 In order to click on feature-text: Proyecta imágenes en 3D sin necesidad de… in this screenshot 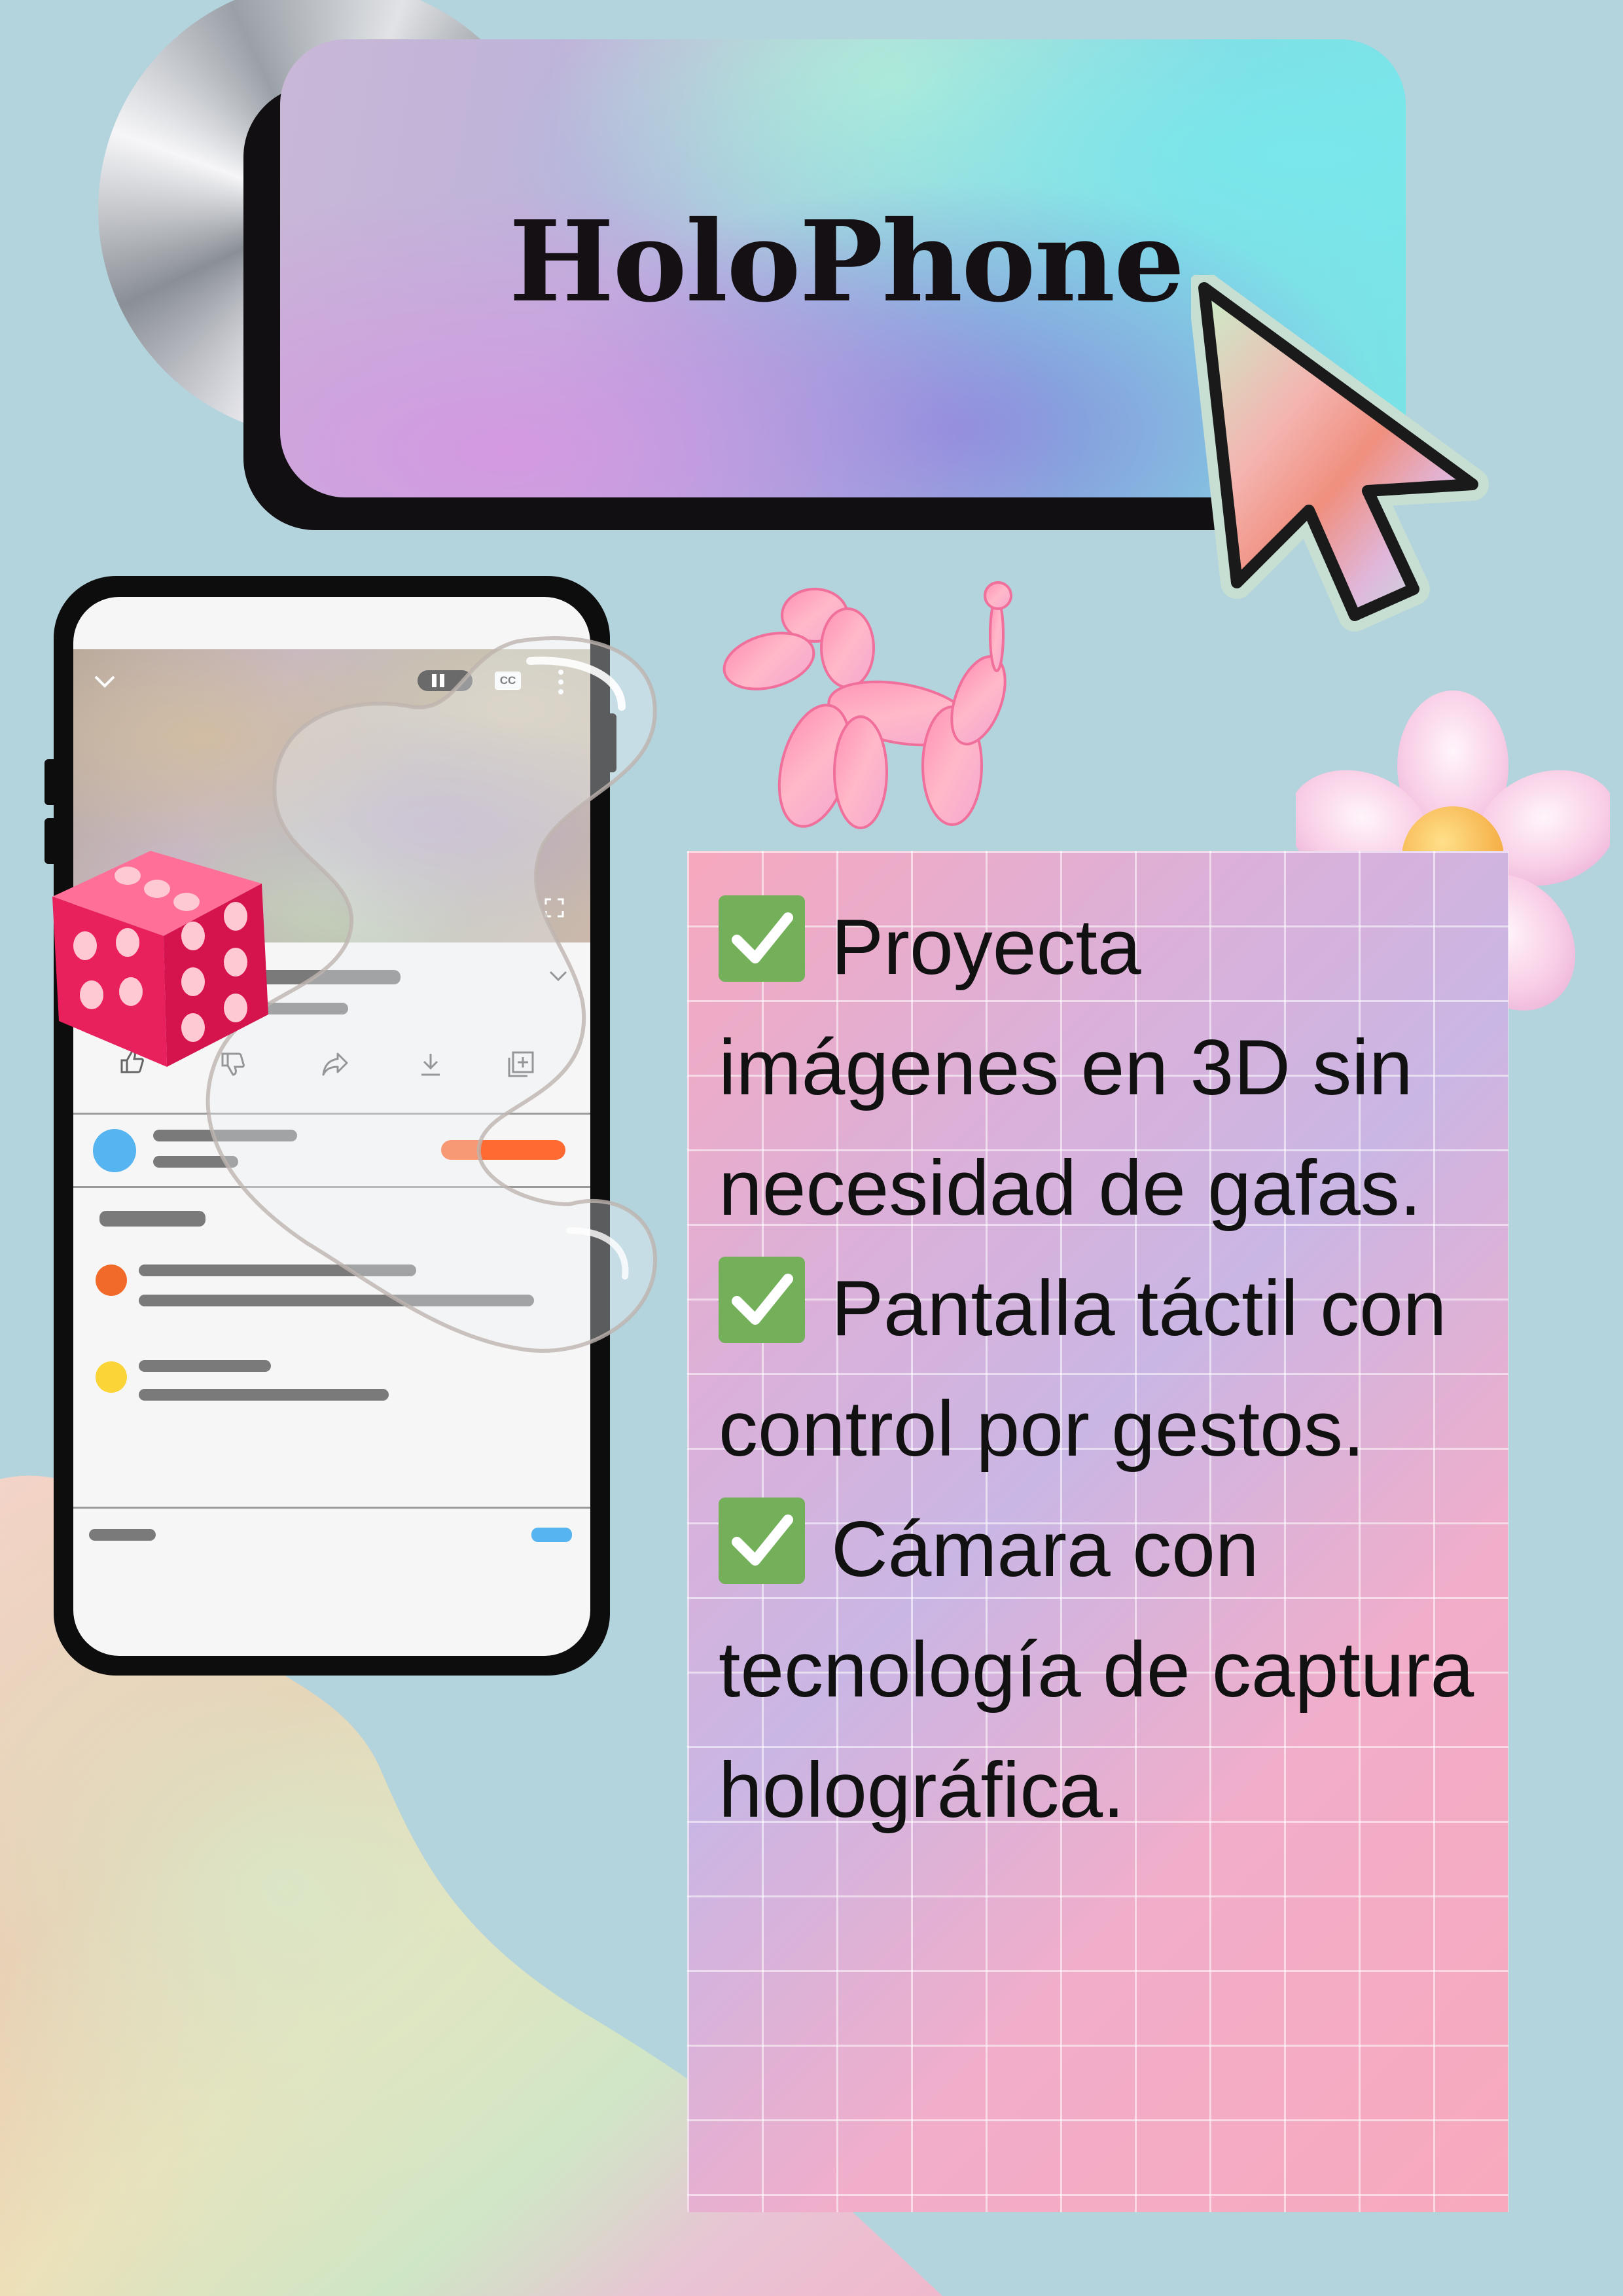, I will do `click(1070, 1067)`.